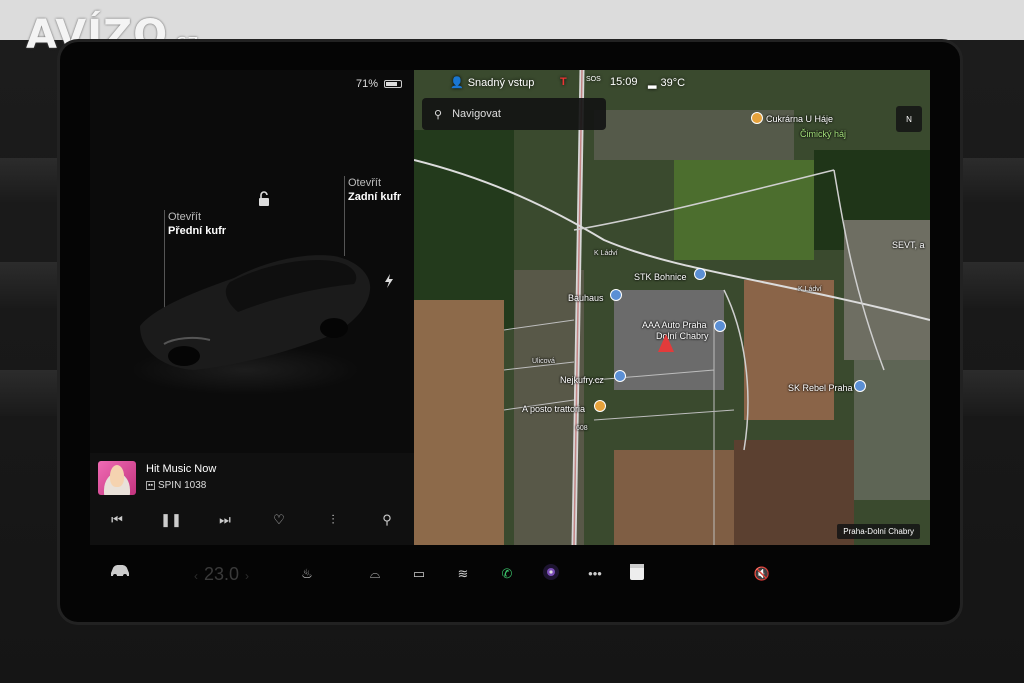 This screenshot has width=1024, height=683. Describe the element at coordinates (344, 216) in the screenshot. I see `trunk-leader-line` at that location.